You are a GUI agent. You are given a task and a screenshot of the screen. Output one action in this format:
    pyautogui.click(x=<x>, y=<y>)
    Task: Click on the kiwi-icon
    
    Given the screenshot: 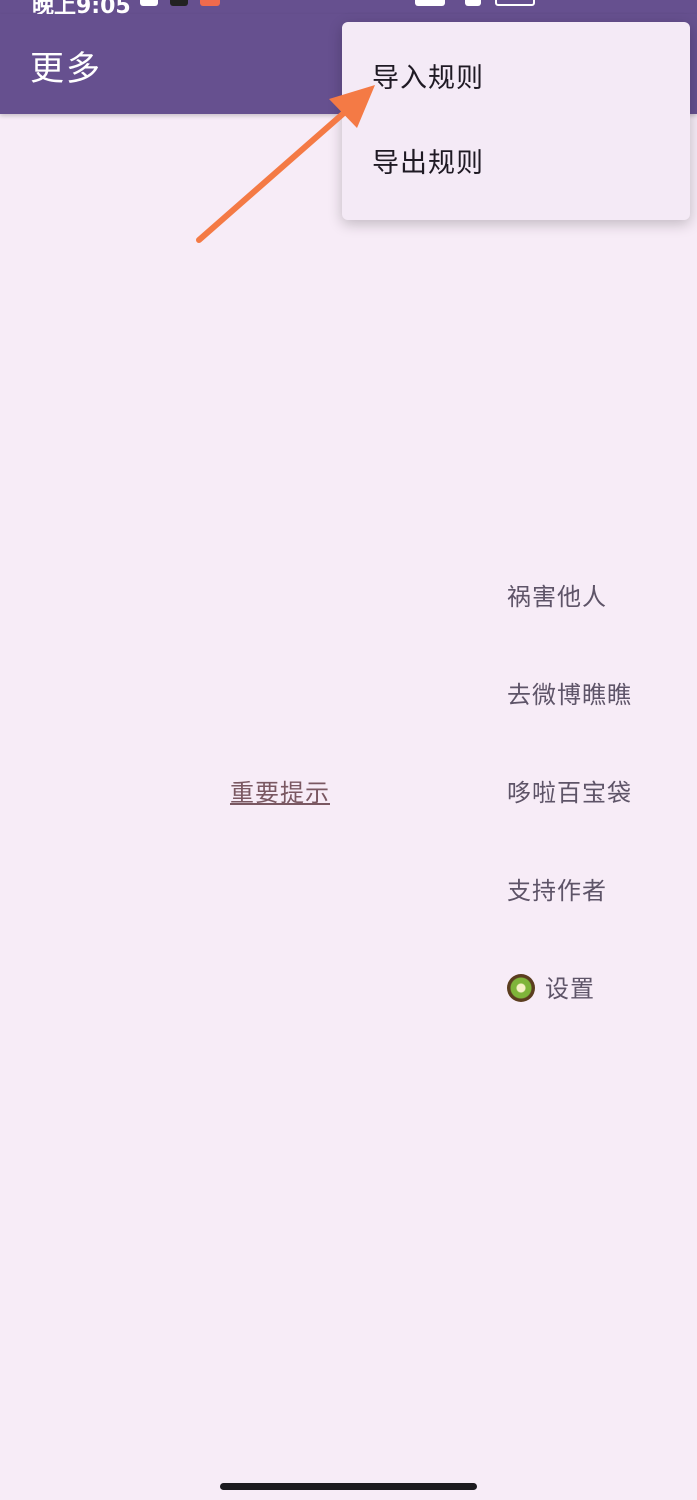 What is the action you would take?
    pyautogui.click(x=521, y=988)
    